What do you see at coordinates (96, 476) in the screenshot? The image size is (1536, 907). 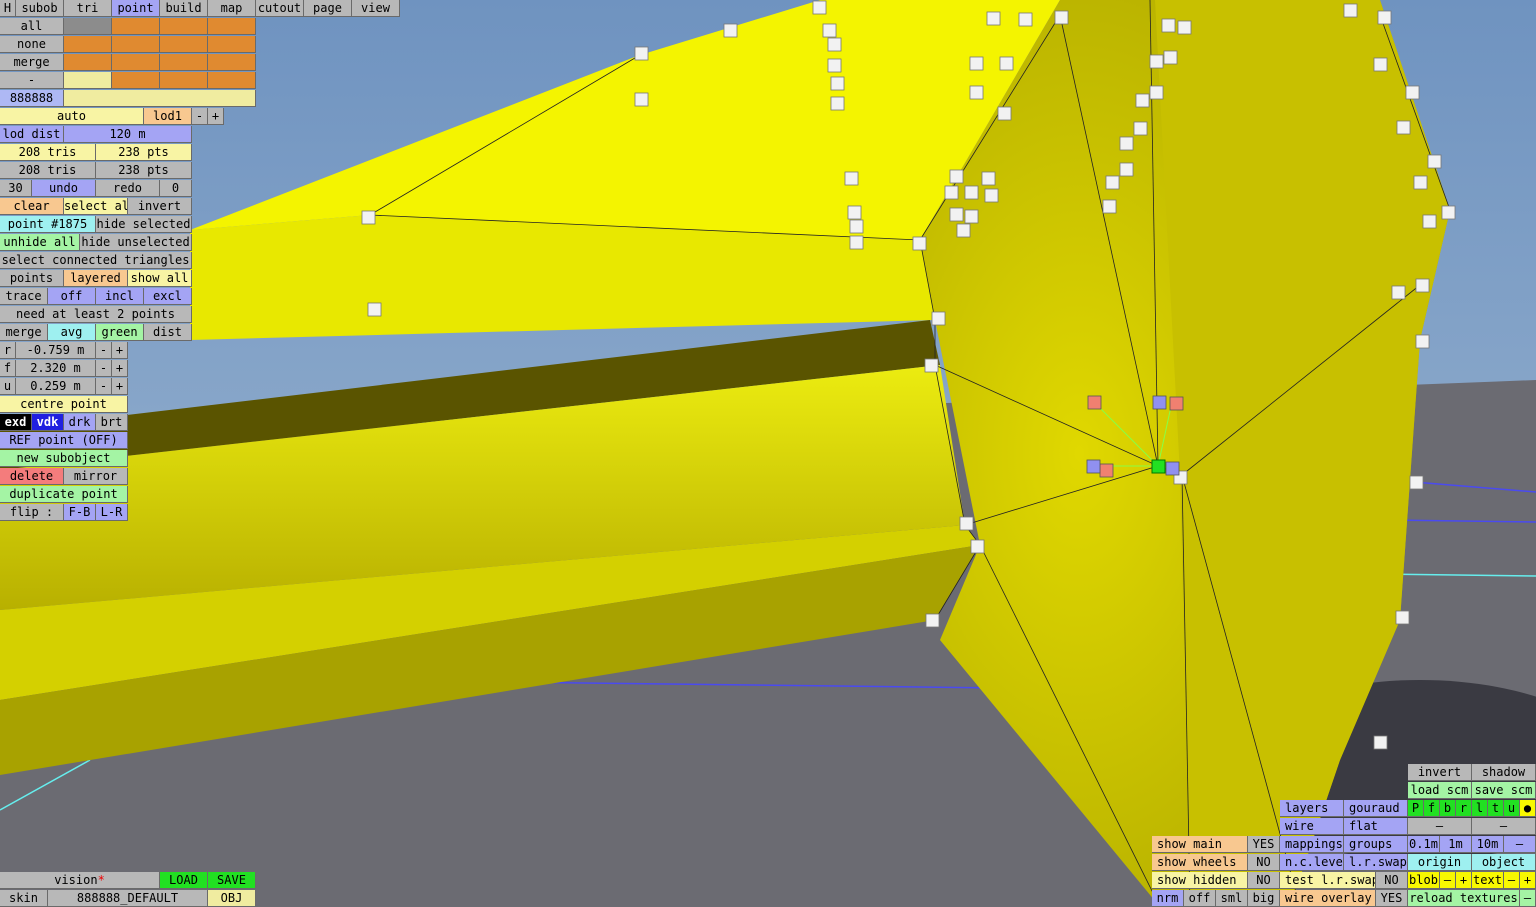 I see `mirror-button: mirror` at bounding box center [96, 476].